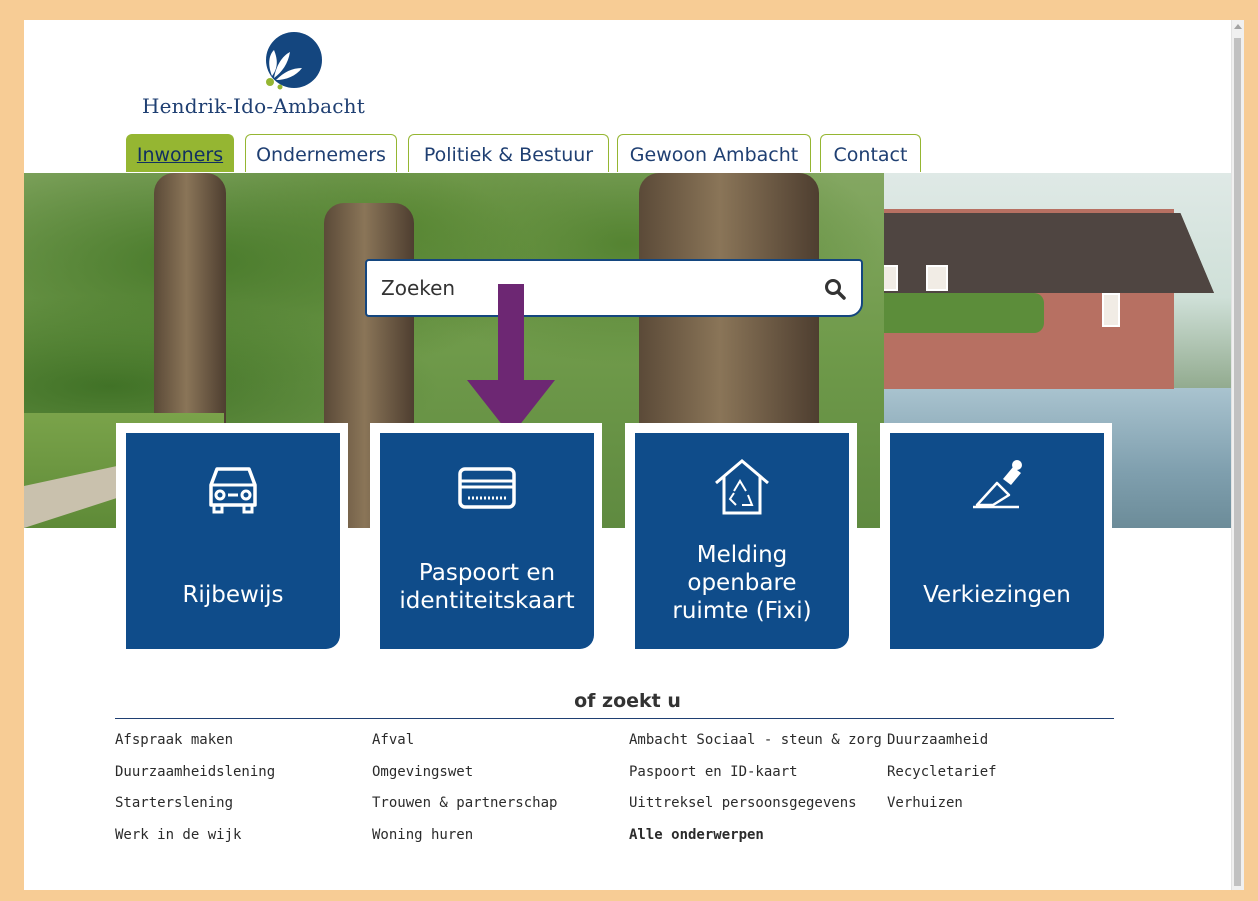 This screenshot has height=901, width=1258. I want to click on topic-link: Paspoort en ID-kaart, so click(713, 772).